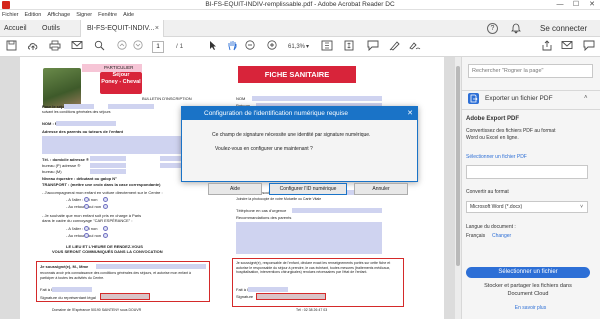 The image size is (600, 319). What do you see at coordinates (296, 47) in the screenshot?
I see `zoom-level: 61,3%` at bounding box center [296, 47].